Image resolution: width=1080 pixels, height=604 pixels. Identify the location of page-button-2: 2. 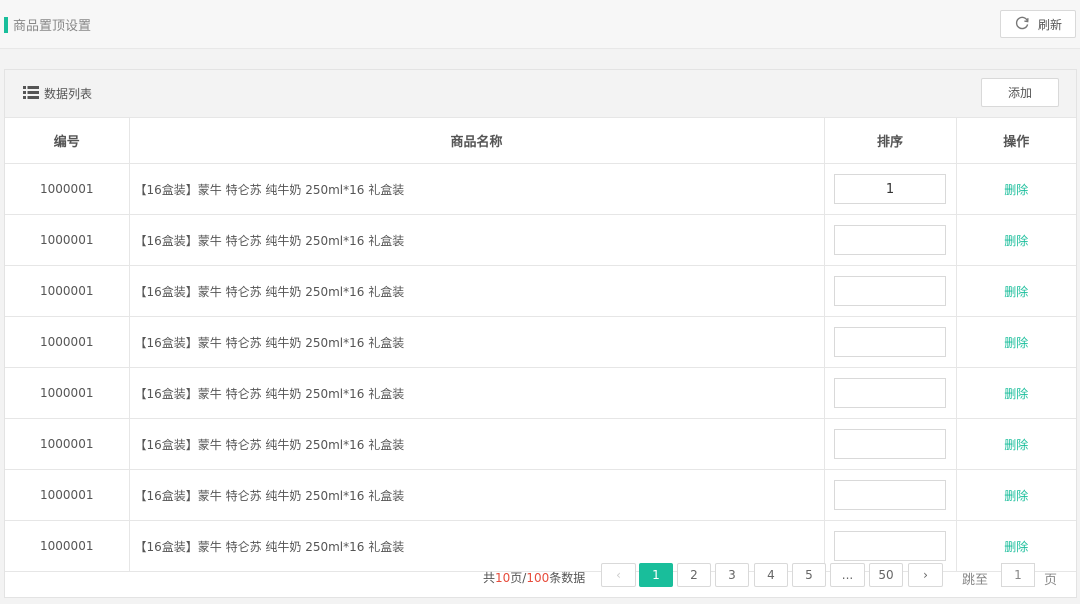
(694, 575).